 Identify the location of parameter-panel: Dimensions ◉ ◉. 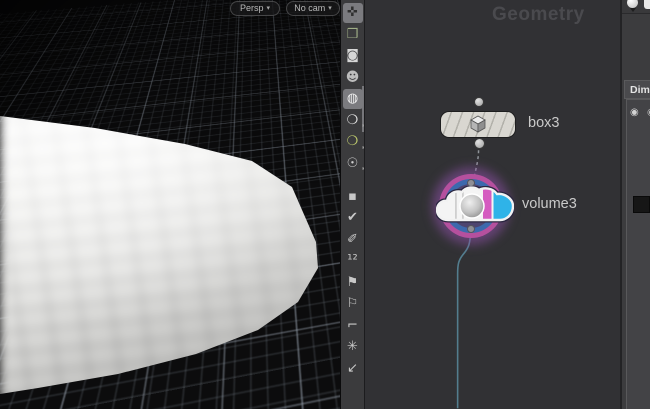
(635, 204).